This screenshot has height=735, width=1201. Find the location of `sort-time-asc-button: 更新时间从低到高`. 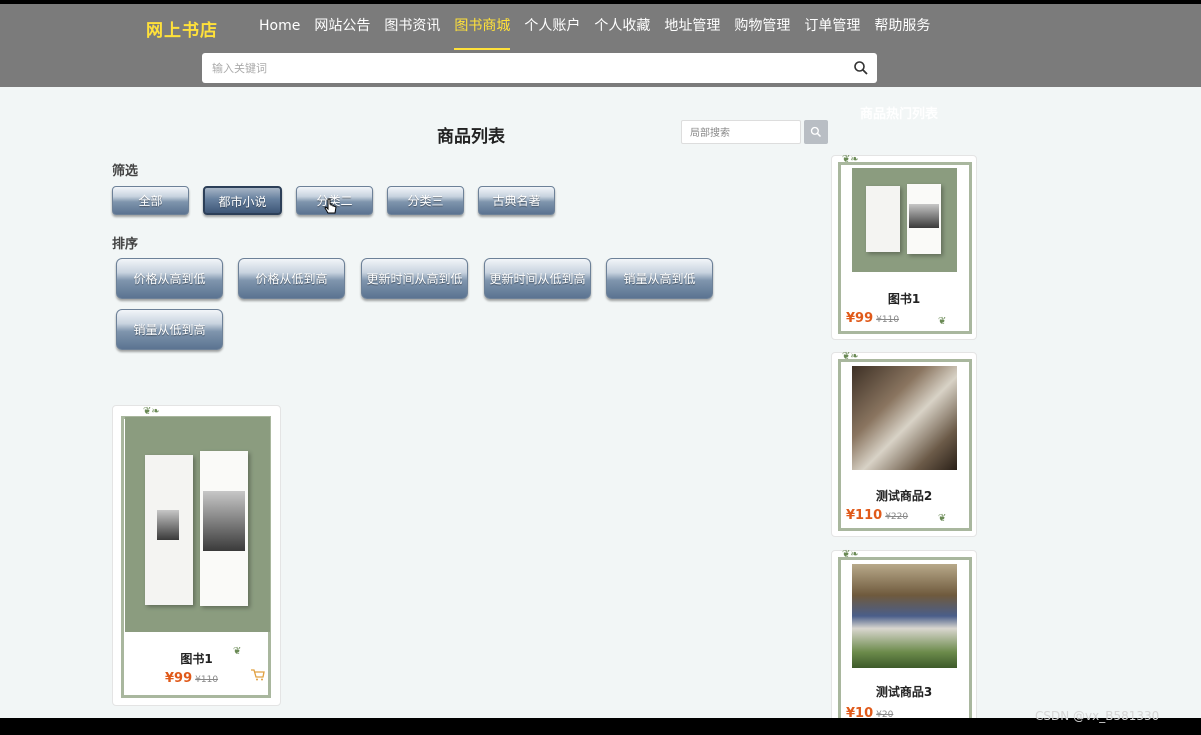

sort-time-asc-button: 更新时间从低到高 is located at coordinates (537, 278).